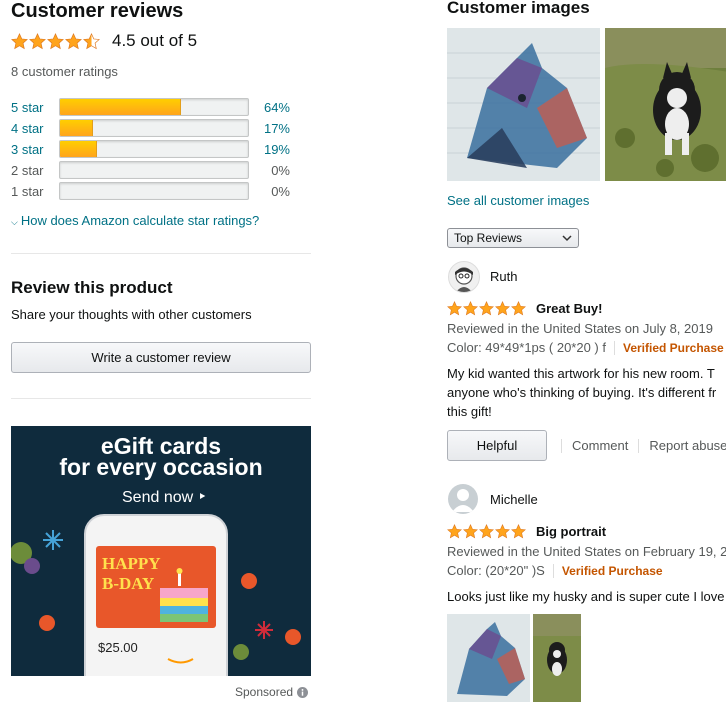 Image resolution: width=726 pixels, height=726 pixels. I want to click on avatar-portrait-icon, so click(464, 279).